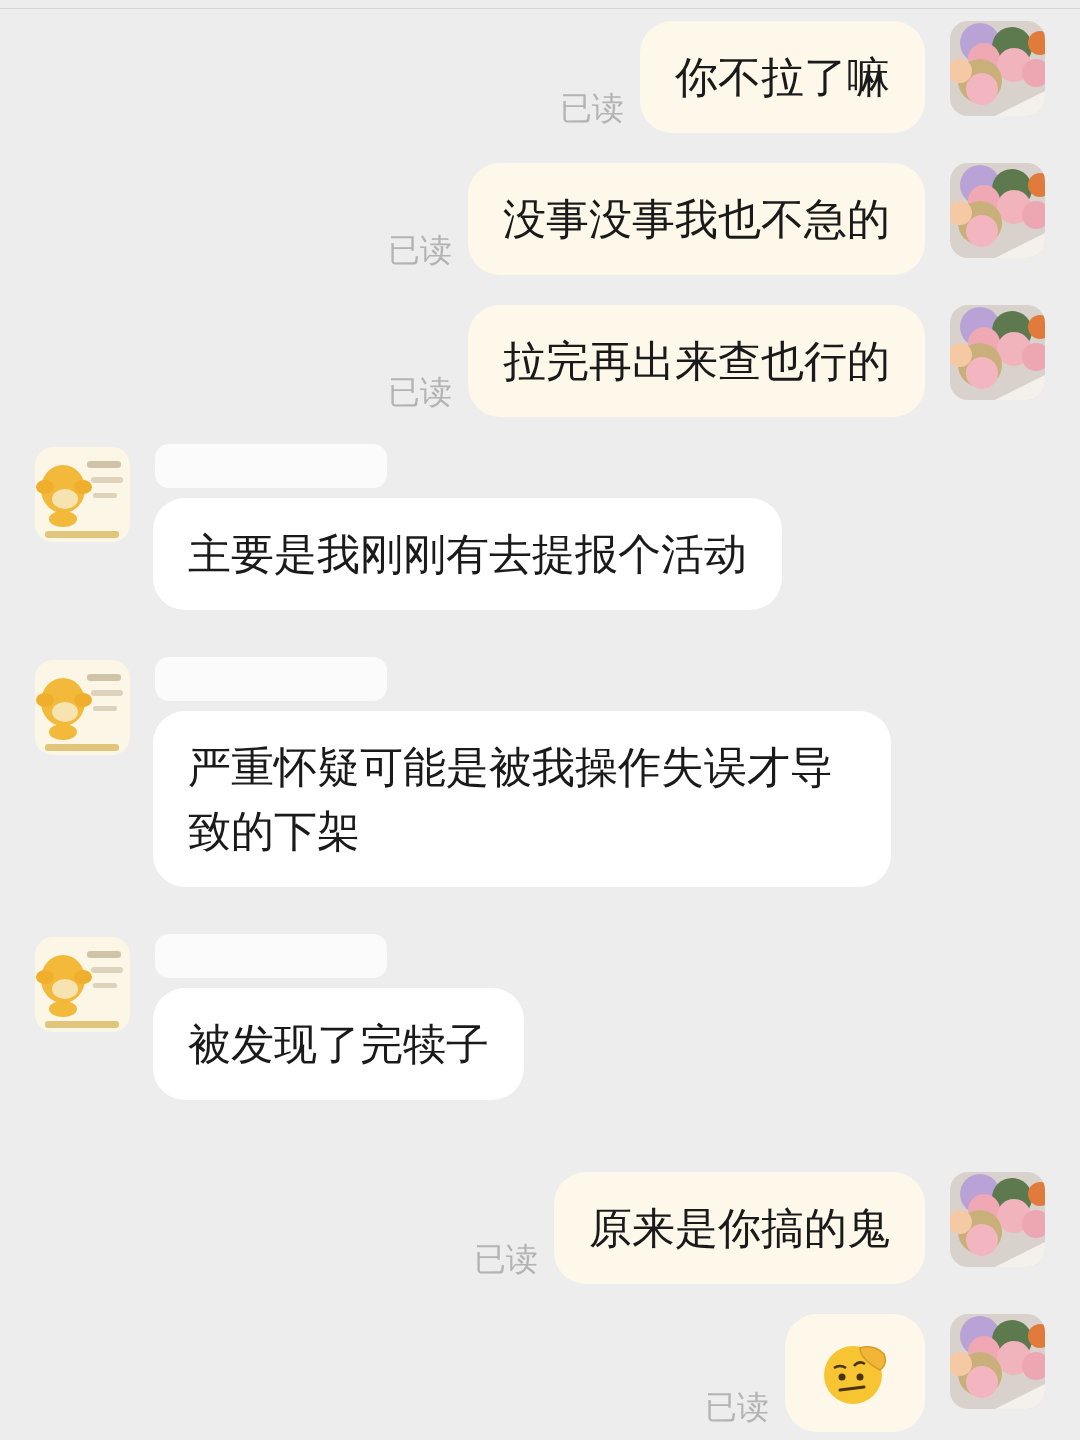 This screenshot has height=1440, width=1080. What do you see at coordinates (338, 1044) in the screenshot?
I see `message-bubble: 被发现了完犊子` at bounding box center [338, 1044].